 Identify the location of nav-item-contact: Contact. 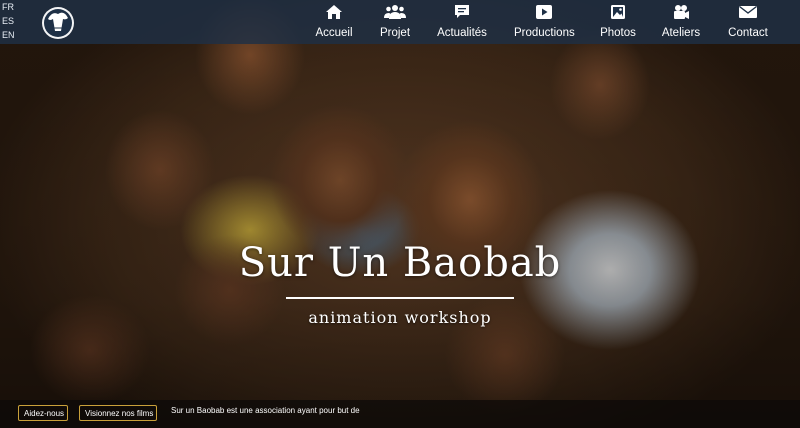
(748, 22).